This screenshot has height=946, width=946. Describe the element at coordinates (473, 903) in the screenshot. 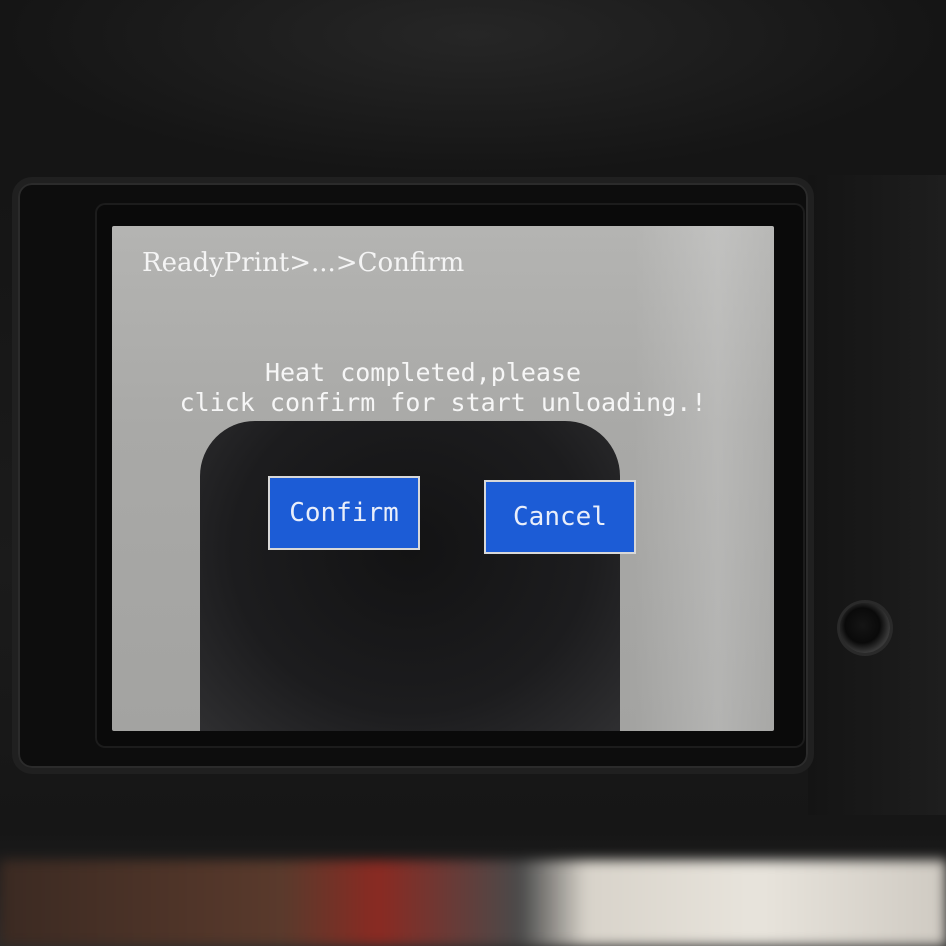

I see `background-blur` at that location.